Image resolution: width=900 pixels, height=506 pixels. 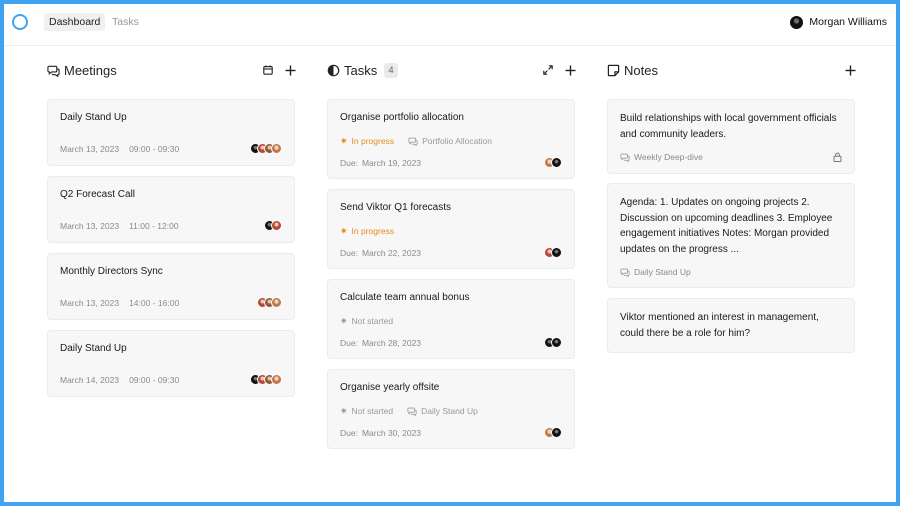 What do you see at coordinates (662, 272) in the screenshot?
I see `note-source-label: Daily Stand Up` at bounding box center [662, 272].